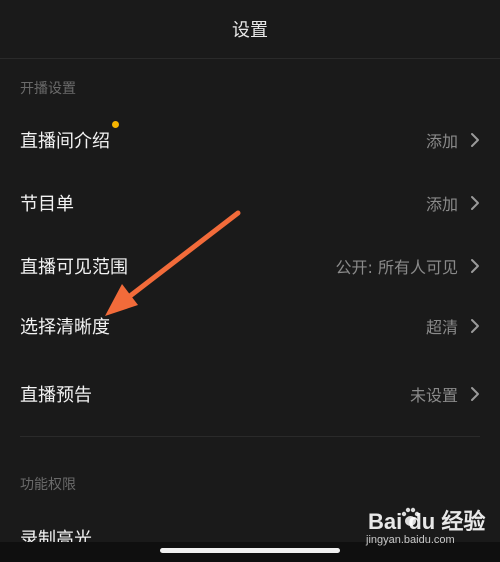 This screenshot has width=500, height=562. What do you see at coordinates (56, 395) in the screenshot?
I see `row-label: 直播预告` at bounding box center [56, 395].